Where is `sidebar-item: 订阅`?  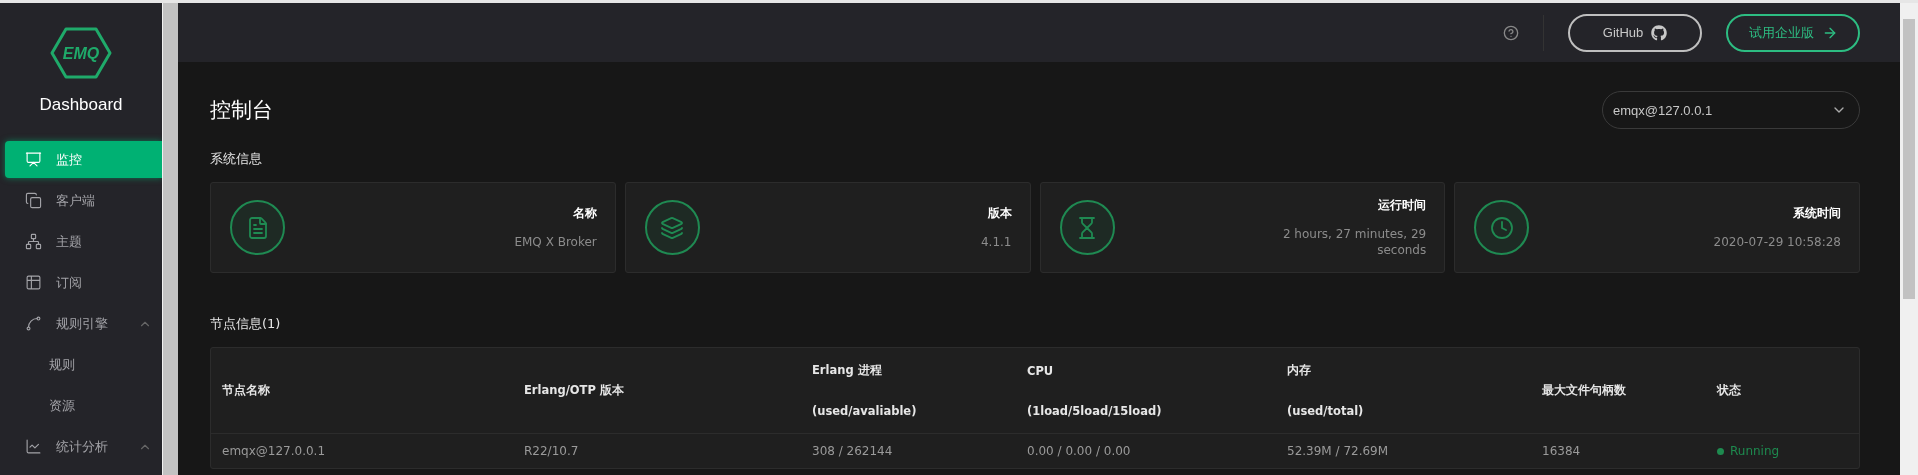
sidebar-item: 订阅 is located at coordinates (83, 282).